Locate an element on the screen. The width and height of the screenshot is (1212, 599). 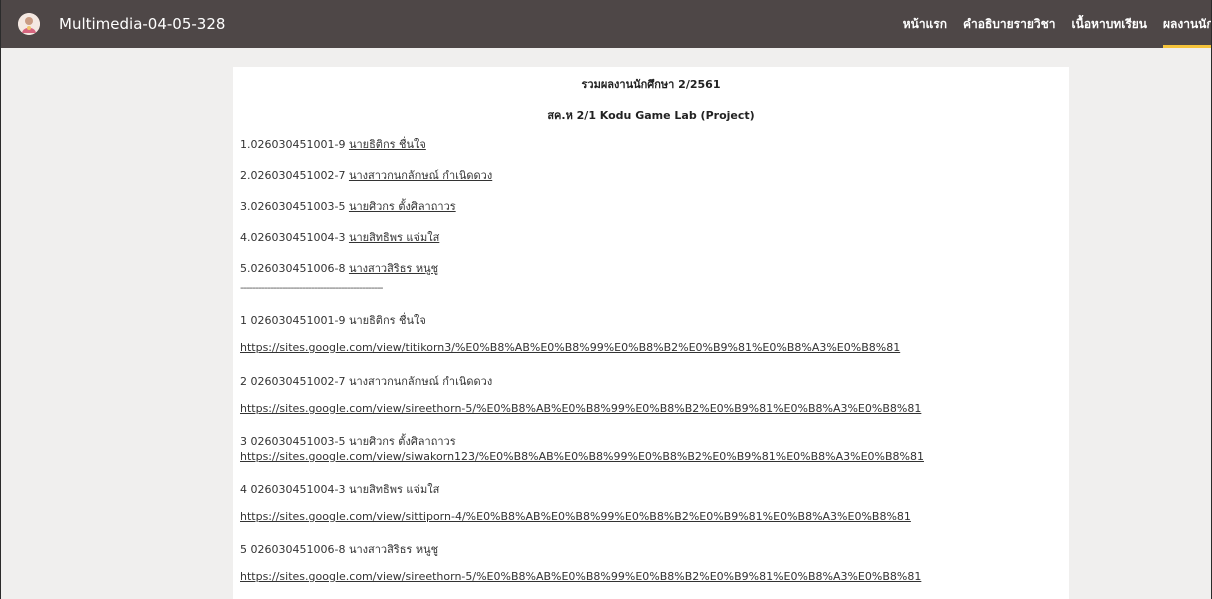
student-line-5: 5.026030451006-8 นางสาวสิริธร หนูชู is located at coordinates (339, 268).